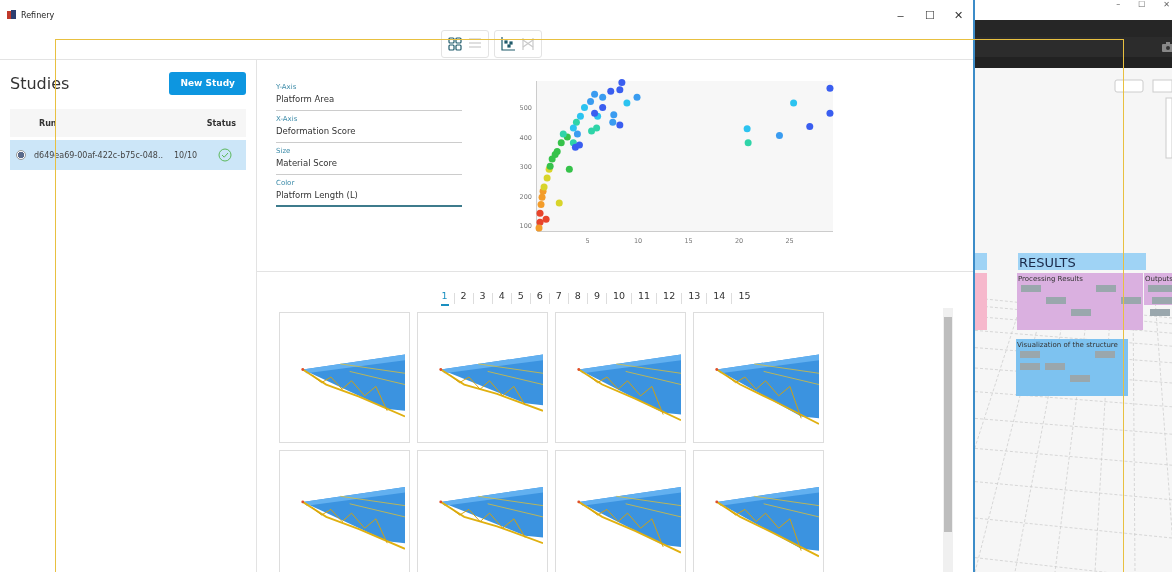 The height and width of the screenshot is (572, 1172). I want to click on page-link: 4, so click(501, 298).